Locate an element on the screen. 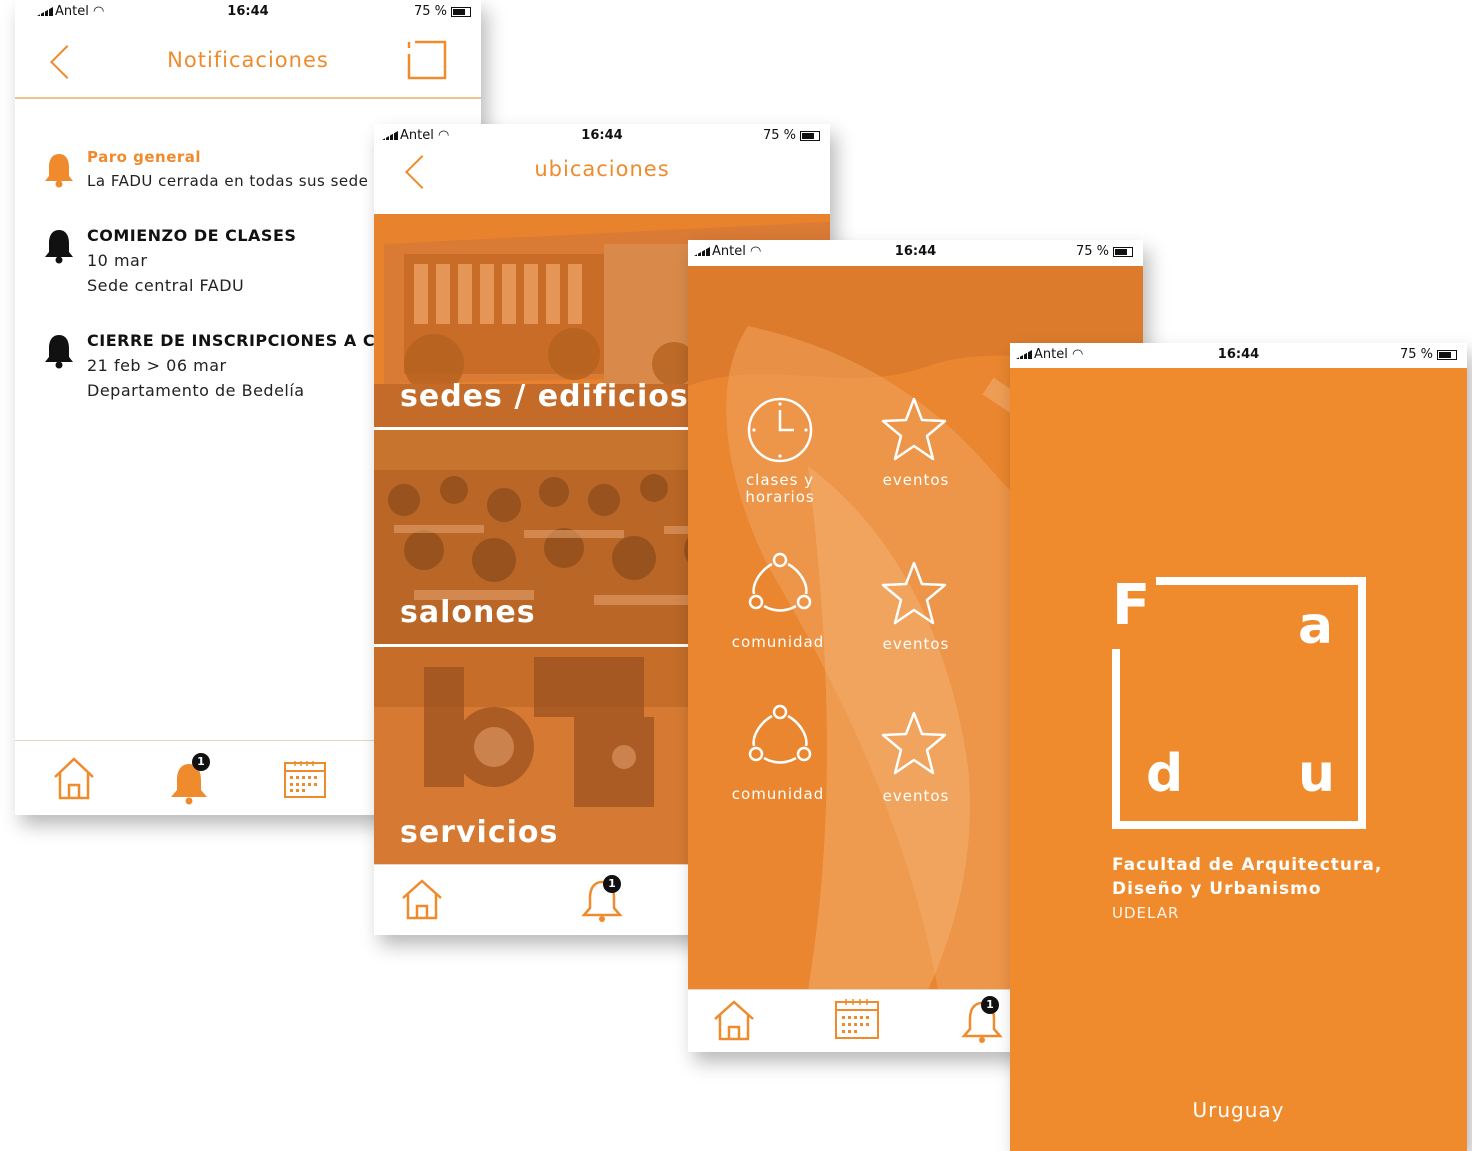  clock-icon is located at coordinates (780, 430).